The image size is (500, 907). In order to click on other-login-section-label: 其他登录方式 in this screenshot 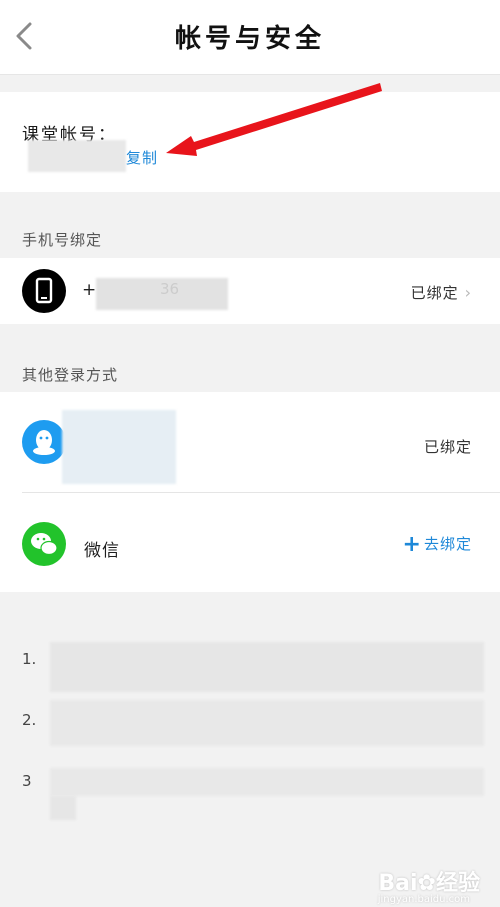, I will do `click(70, 375)`.